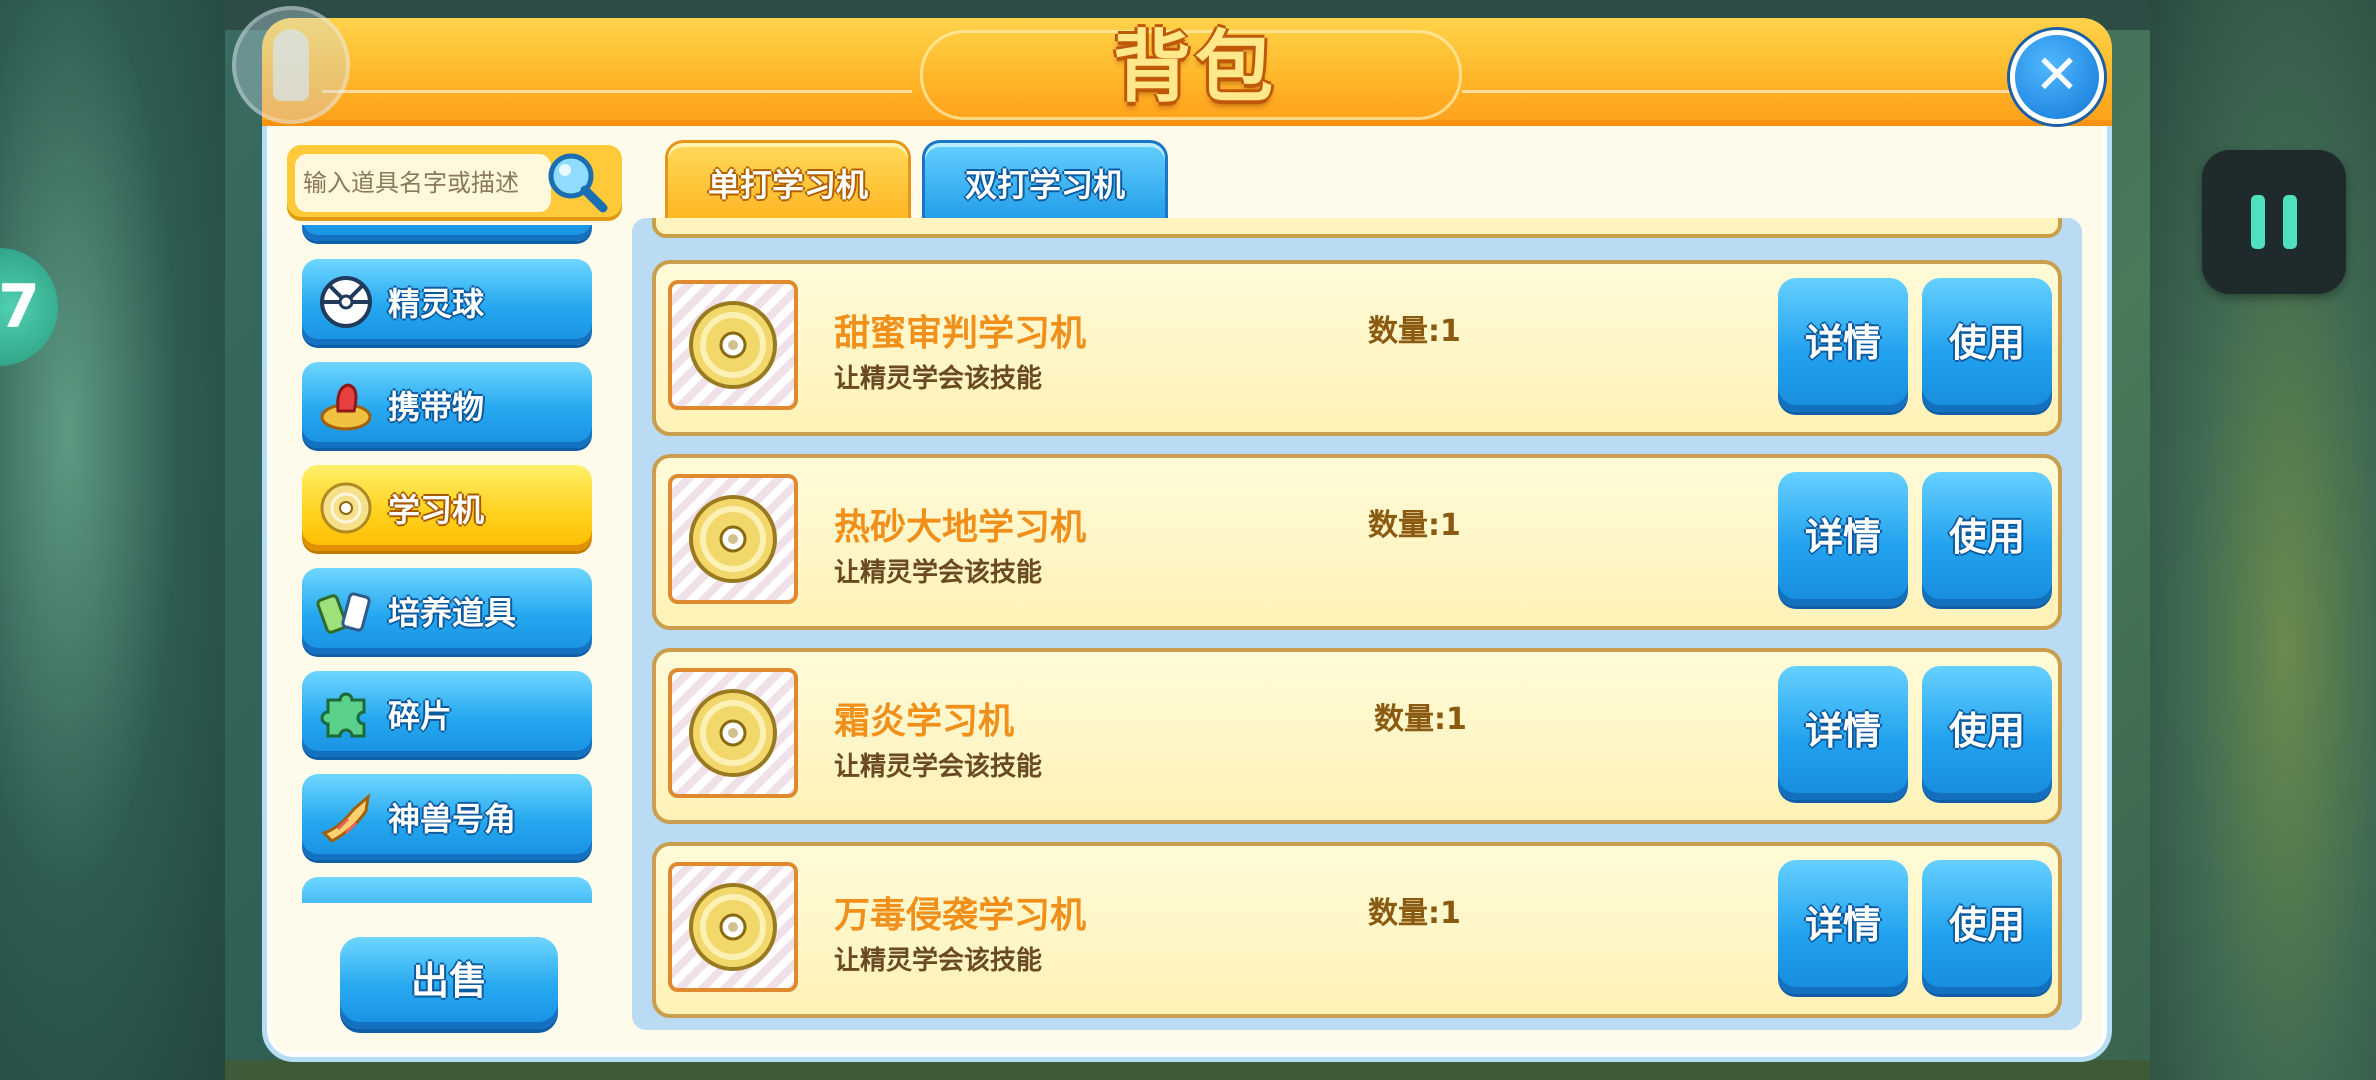 The width and height of the screenshot is (2376, 1080). What do you see at coordinates (447, 405) in the screenshot?
I see `sidebar-item-held-item: 携带物` at bounding box center [447, 405].